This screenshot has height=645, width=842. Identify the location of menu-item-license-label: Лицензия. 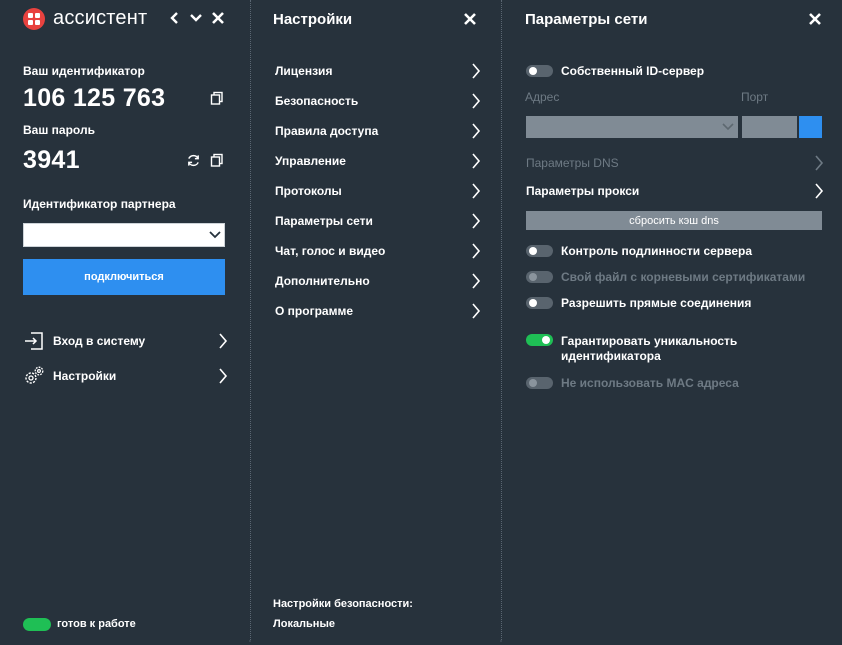
(304, 71).